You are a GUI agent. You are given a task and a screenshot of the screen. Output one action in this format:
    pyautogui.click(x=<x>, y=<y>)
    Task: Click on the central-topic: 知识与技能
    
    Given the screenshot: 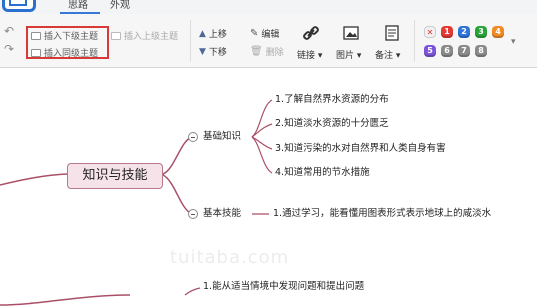 What is the action you would take?
    pyautogui.click(x=115, y=176)
    